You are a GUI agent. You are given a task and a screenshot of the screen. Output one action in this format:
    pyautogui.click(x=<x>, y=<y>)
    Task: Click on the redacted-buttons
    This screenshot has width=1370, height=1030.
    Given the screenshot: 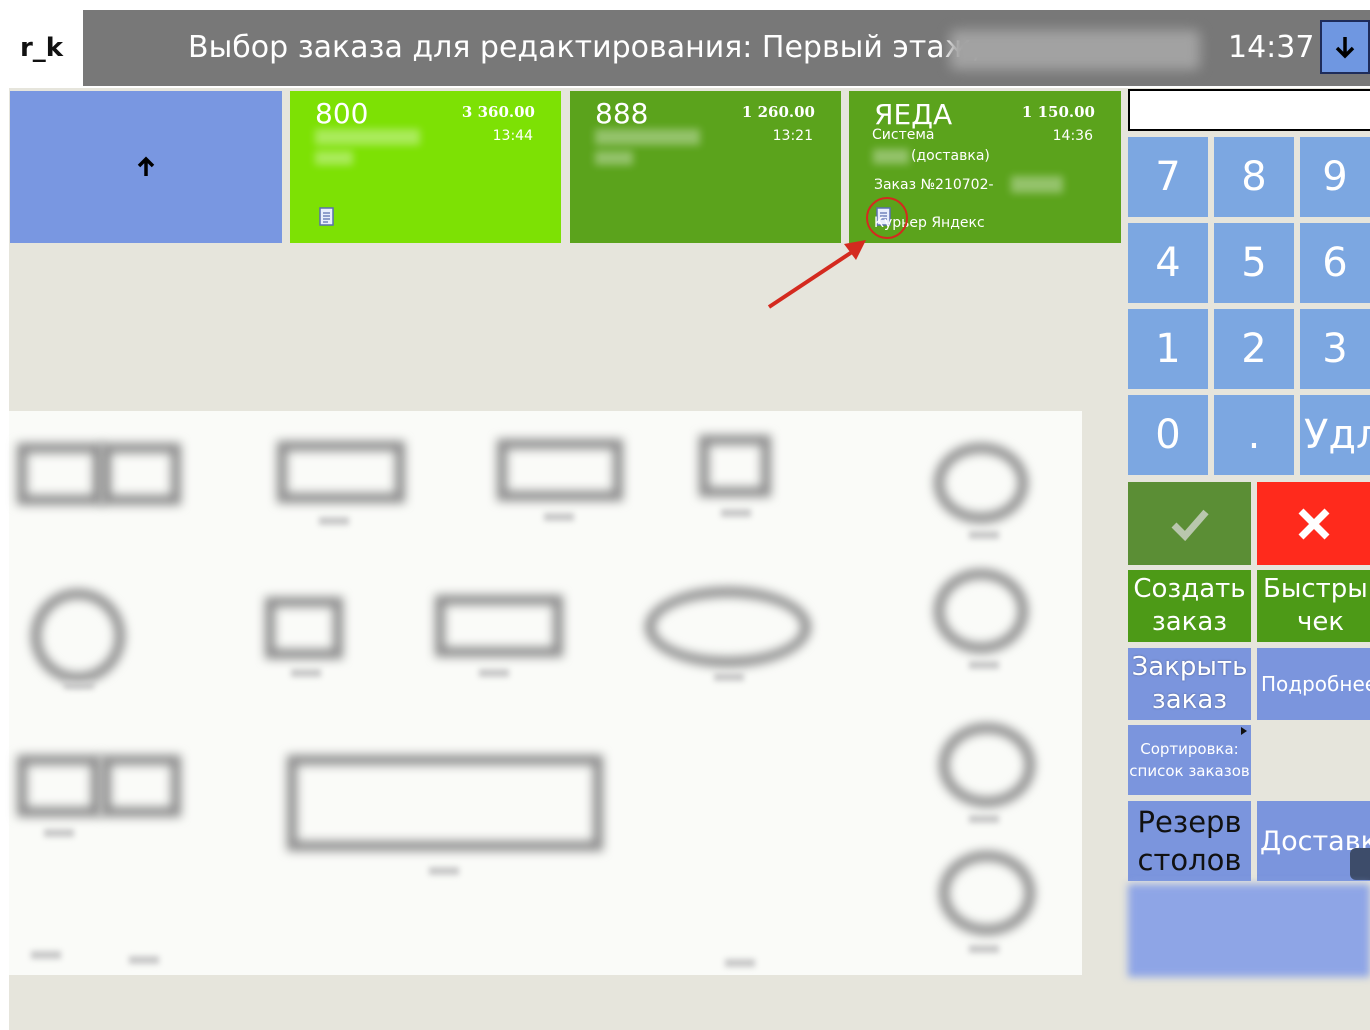 What is the action you would take?
    pyautogui.click(x=1249, y=930)
    